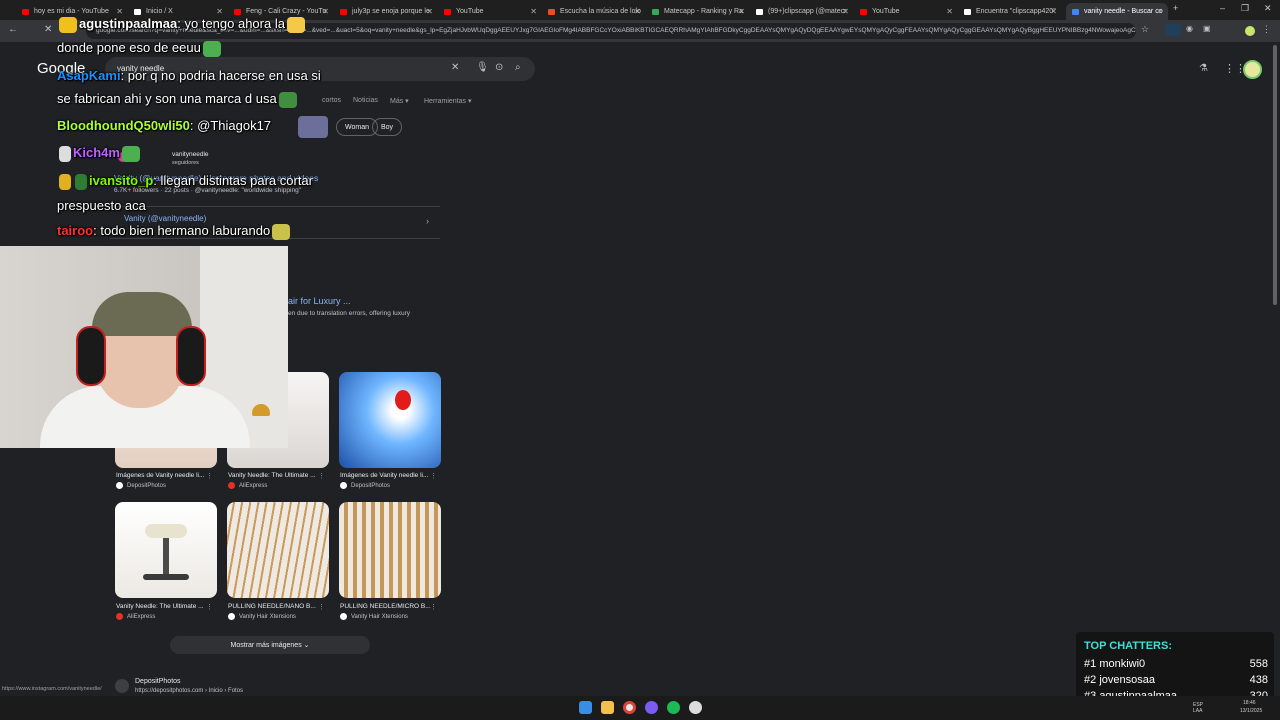  What do you see at coordinates (1173, 30) in the screenshot?
I see `extension-icon` at bounding box center [1173, 30].